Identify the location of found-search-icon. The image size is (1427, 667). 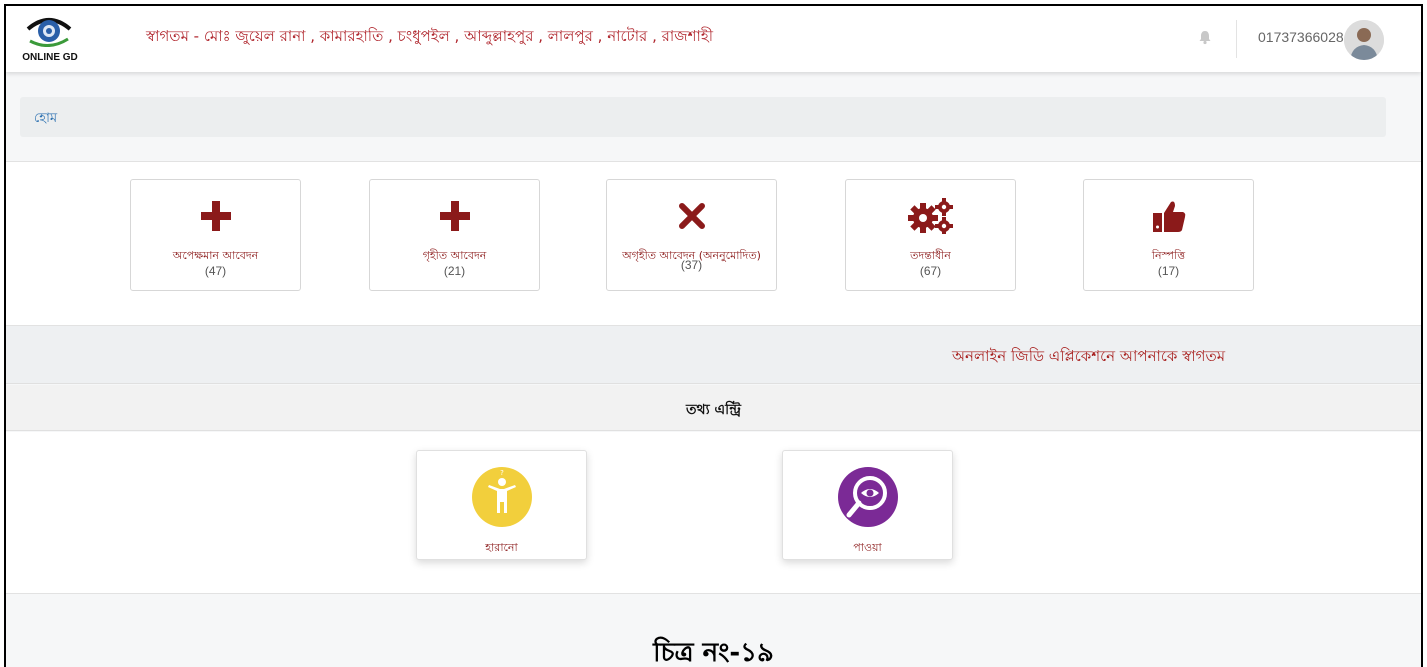
(868, 497).